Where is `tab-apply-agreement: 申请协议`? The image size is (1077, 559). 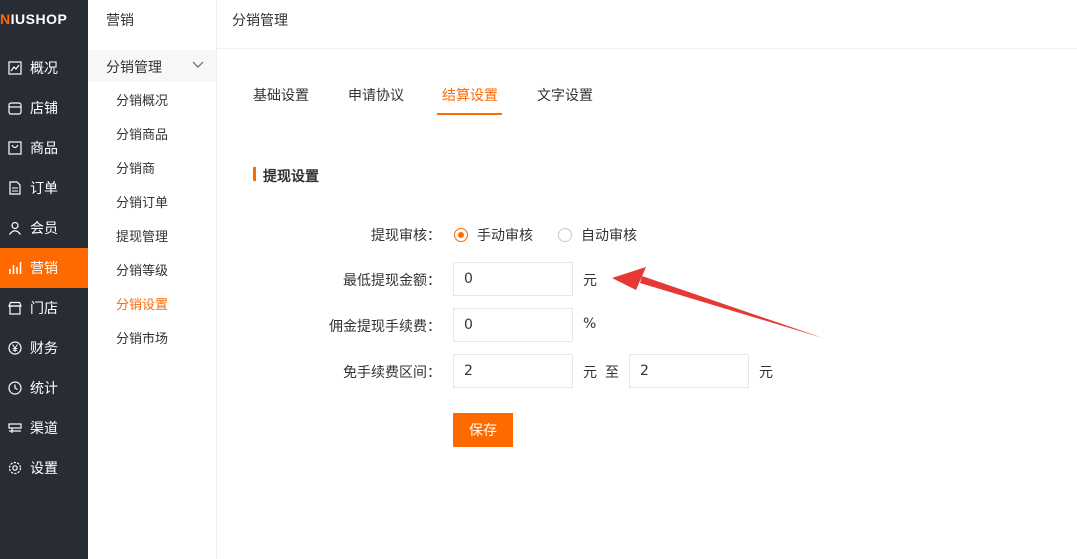
tab-apply-agreement: 申请协议 is located at coordinates (376, 95).